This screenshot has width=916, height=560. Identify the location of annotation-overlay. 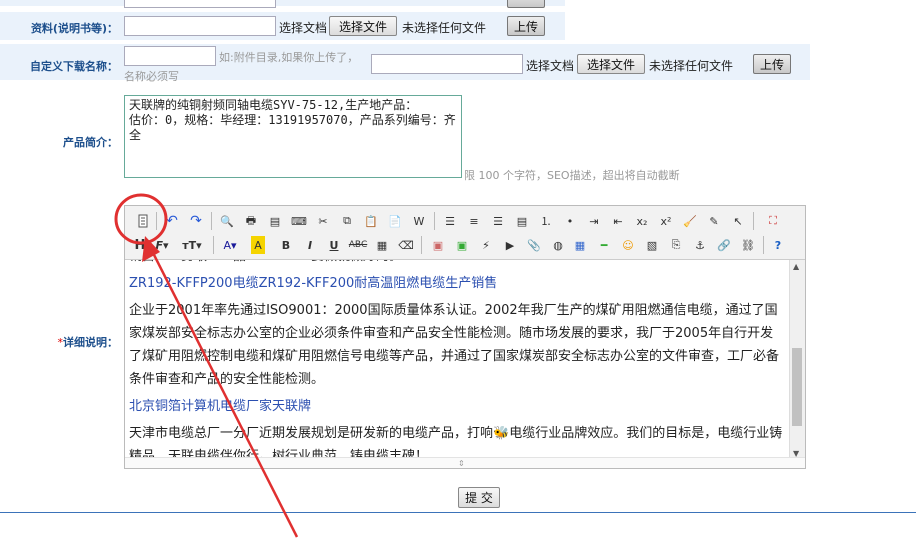
(206, 365).